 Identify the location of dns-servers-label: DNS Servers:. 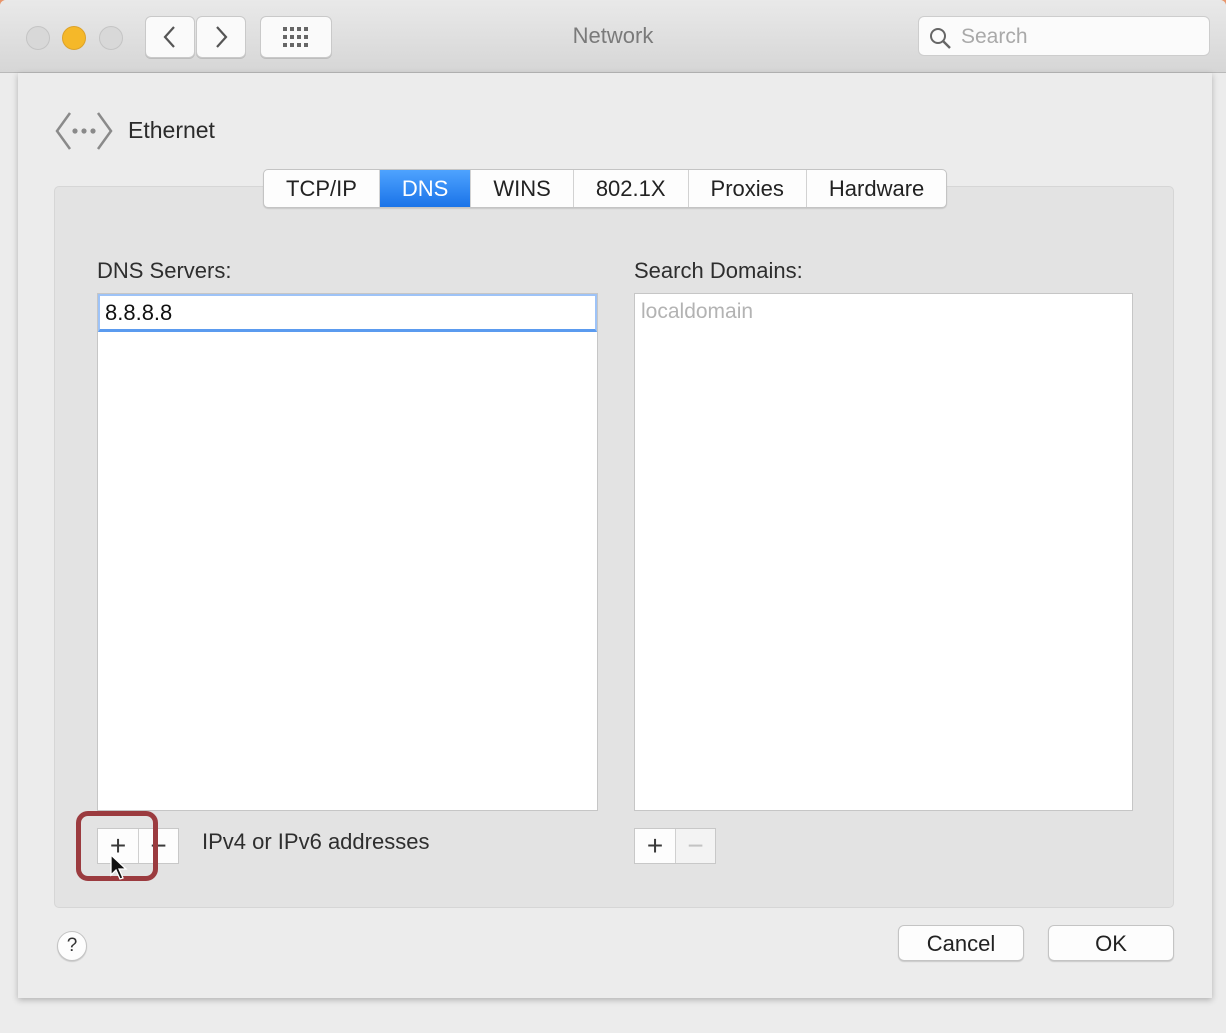
(164, 270).